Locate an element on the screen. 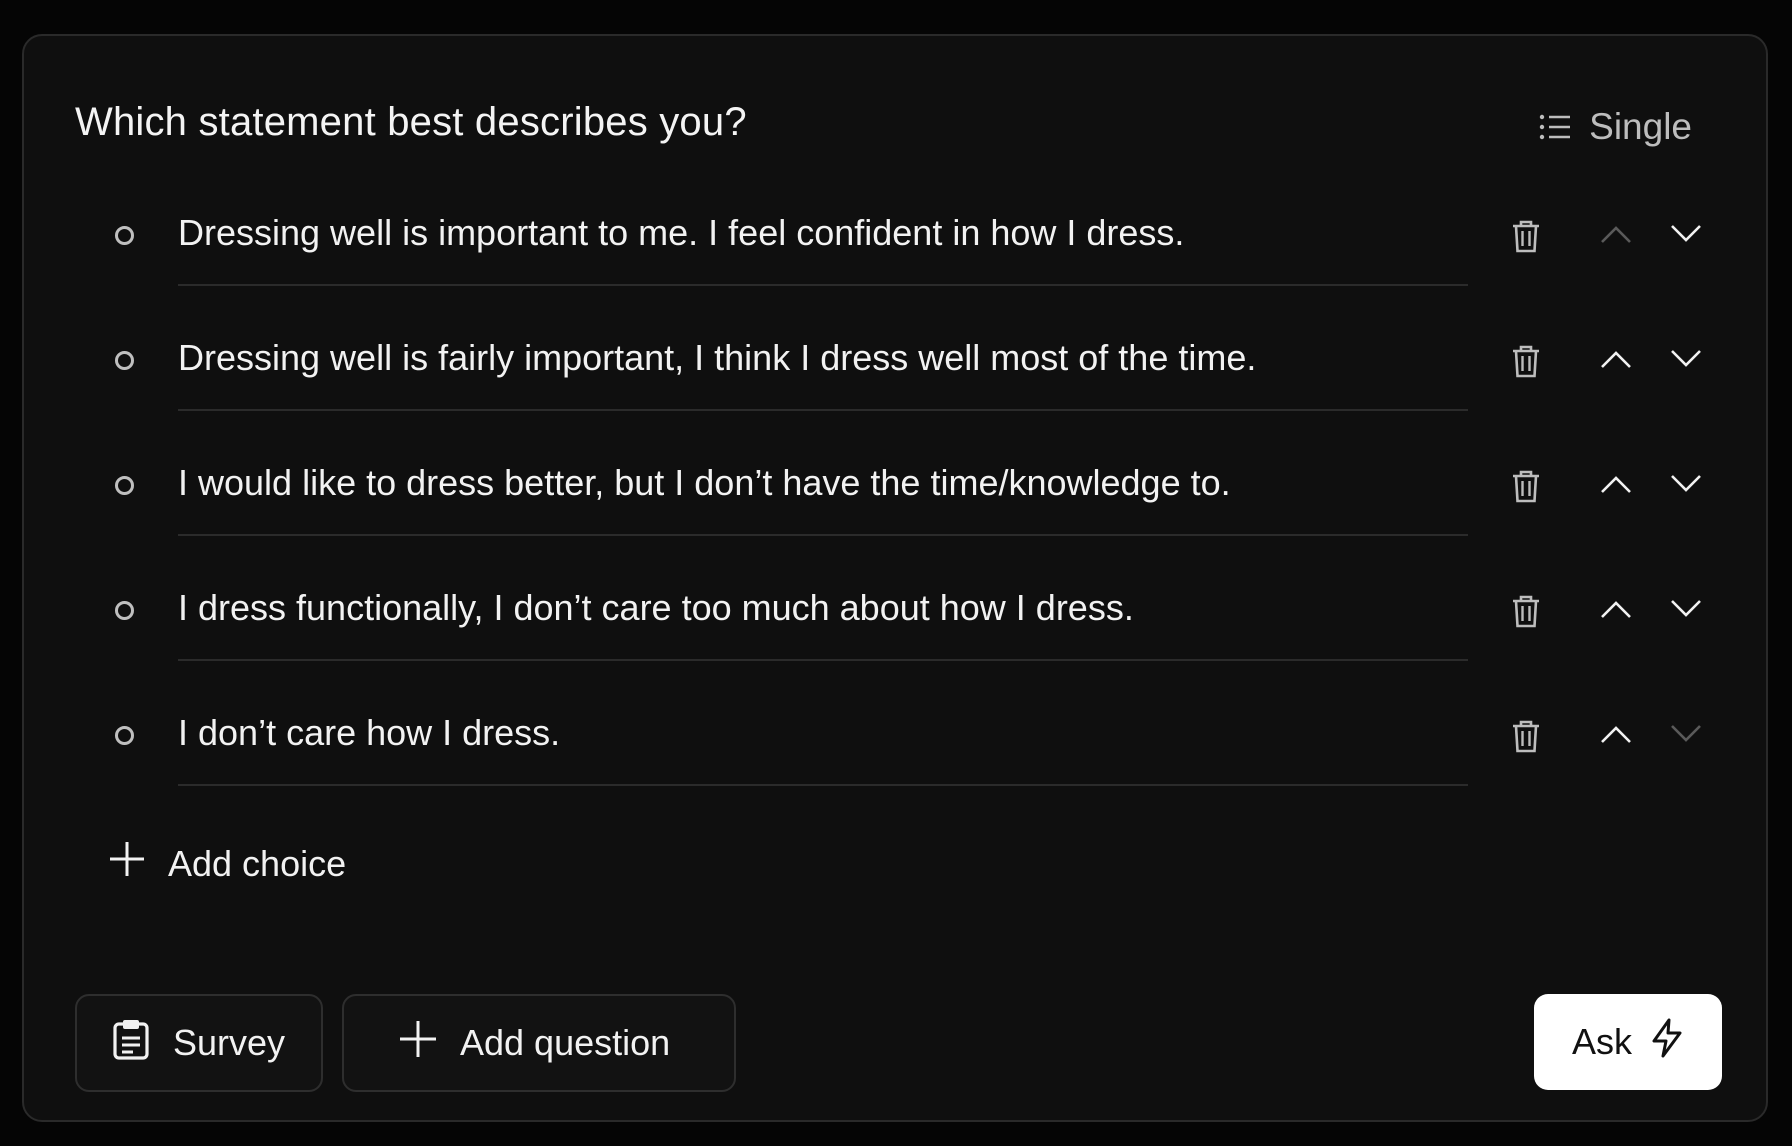 The width and height of the screenshot is (1792, 1146). add-question-label: Add question is located at coordinates (565, 1042).